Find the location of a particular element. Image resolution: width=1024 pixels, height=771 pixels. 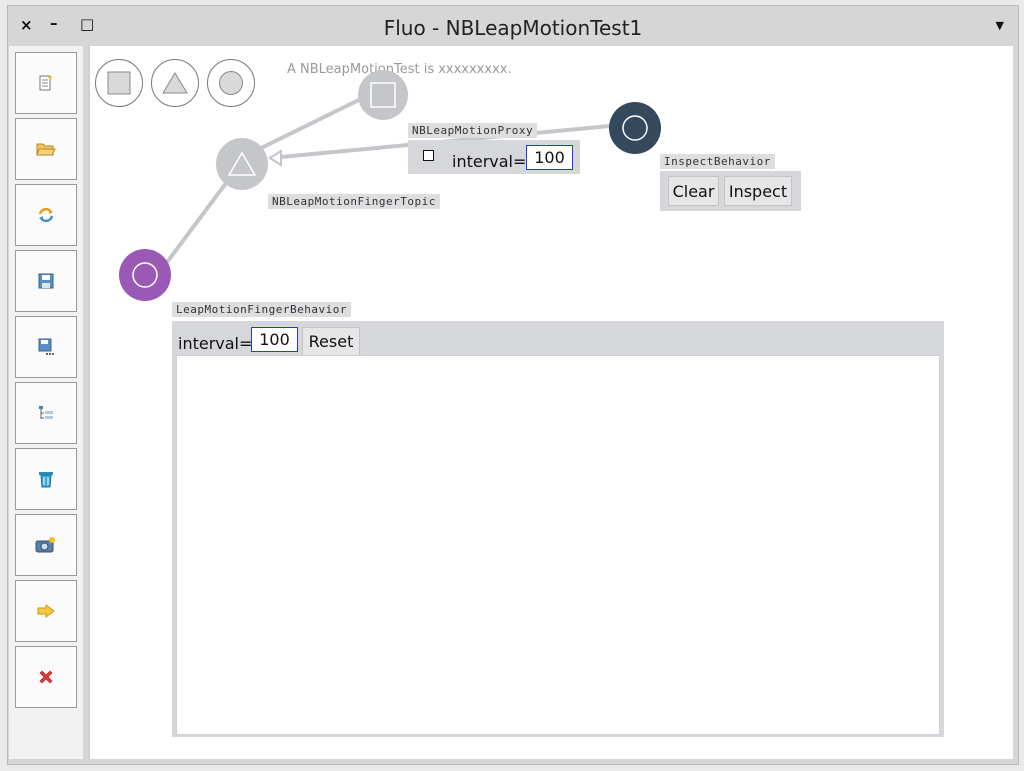

proxy-tag: NBLeapMotionProxy is located at coordinates (473, 130).